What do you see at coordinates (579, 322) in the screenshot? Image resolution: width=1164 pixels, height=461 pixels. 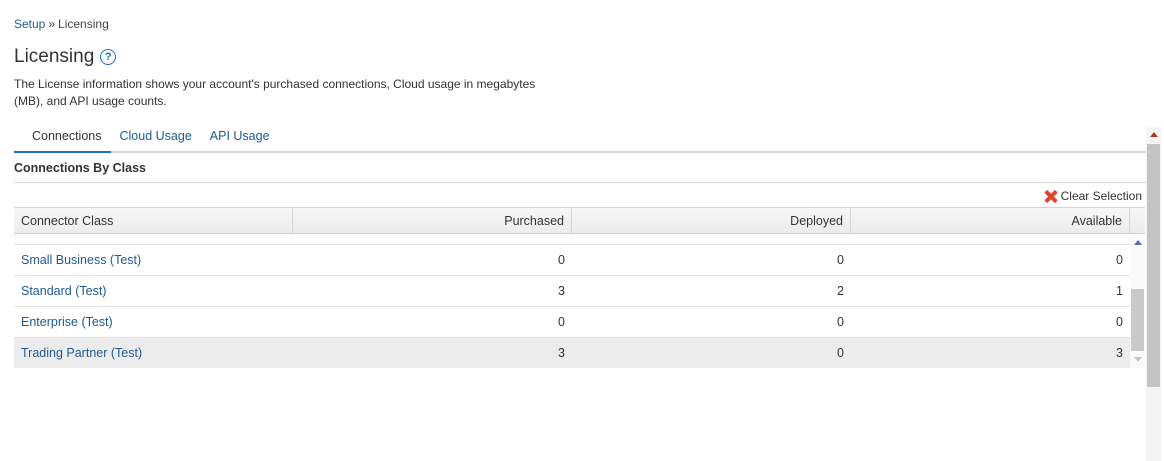 I see `table-row: Enterprise (Test) 0 0 0` at bounding box center [579, 322].